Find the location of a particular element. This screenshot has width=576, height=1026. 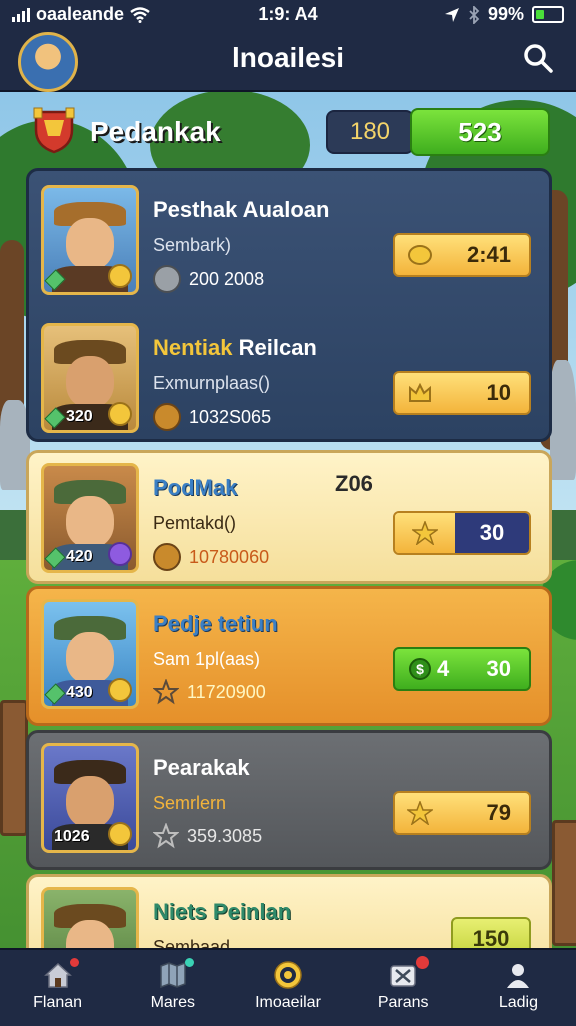

nav-item-profile: Ladig is located at coordinates (518, 988).